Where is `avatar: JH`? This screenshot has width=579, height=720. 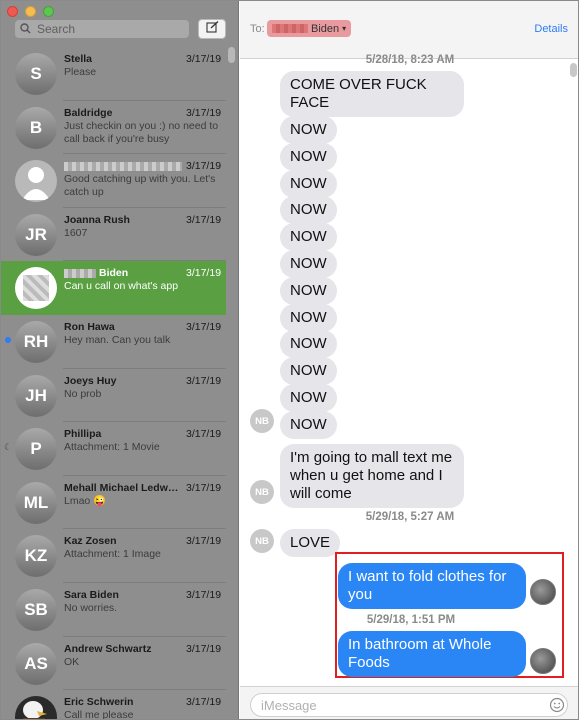
avatar: JH is located at coordinates (36, 395).